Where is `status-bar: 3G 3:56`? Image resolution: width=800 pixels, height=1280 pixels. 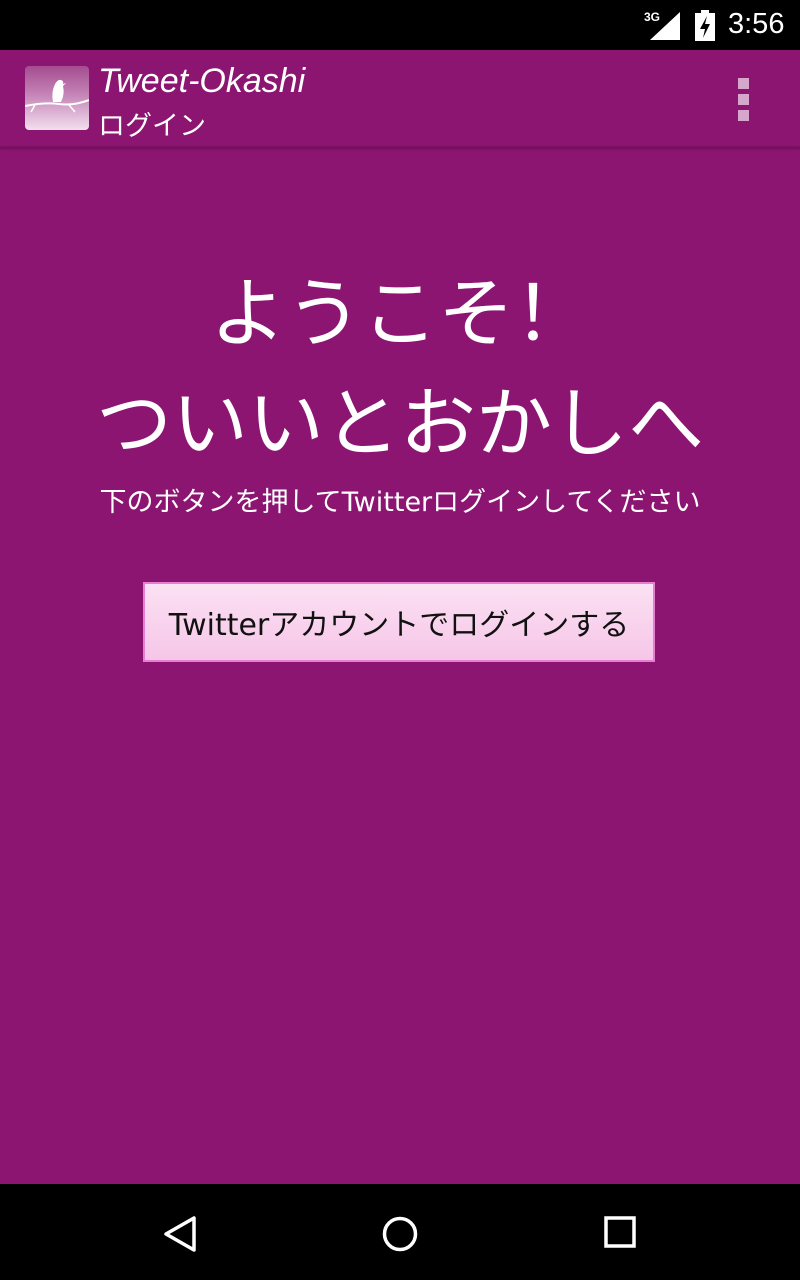 status-bar: 3G 3:56 is located at coordinates (400, 25).